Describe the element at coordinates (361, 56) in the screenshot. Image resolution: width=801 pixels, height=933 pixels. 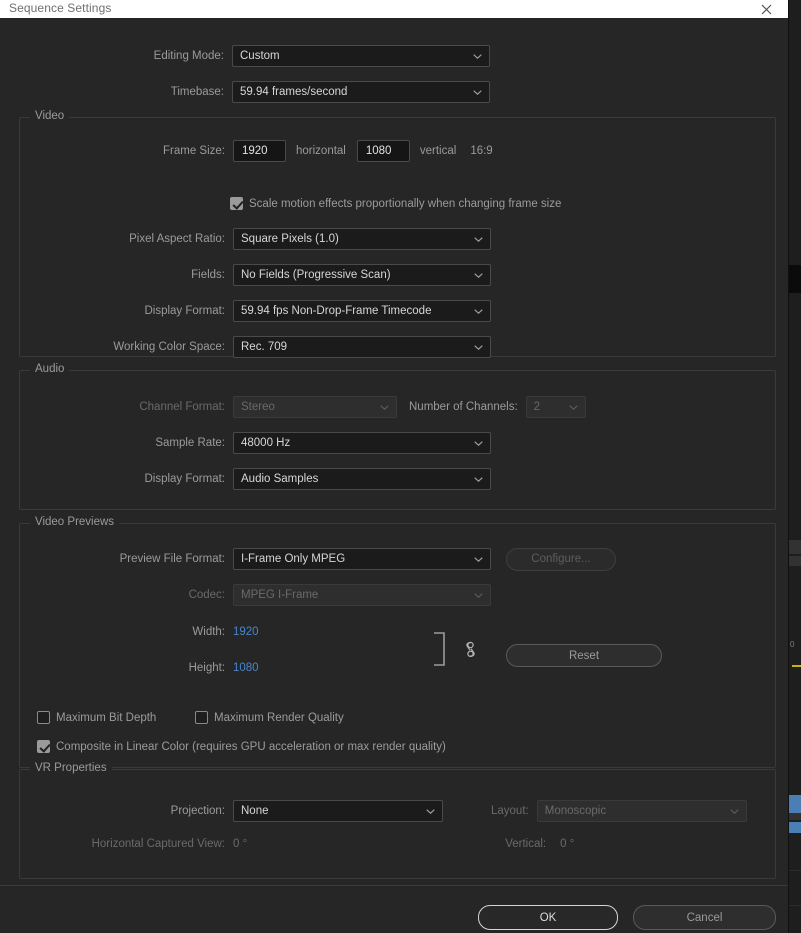
I see `editing-mode-select: Custom` at that location.